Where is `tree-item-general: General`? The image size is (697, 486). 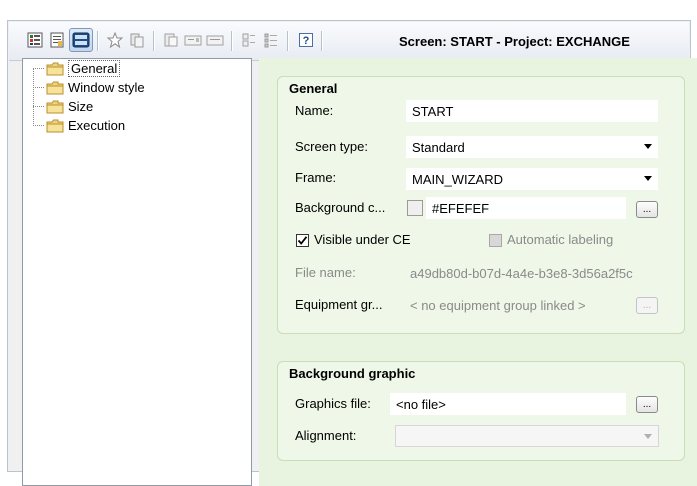
tree-item-general: General is located at coordinates (77, 68).